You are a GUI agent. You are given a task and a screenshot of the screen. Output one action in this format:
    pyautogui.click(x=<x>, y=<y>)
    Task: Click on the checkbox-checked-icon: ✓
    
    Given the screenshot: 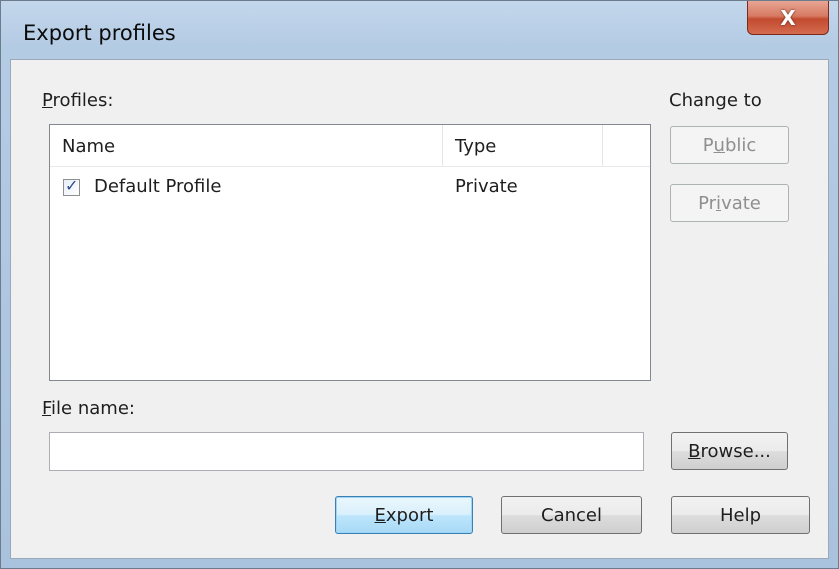 What is the action you would take?
    pyautogui.click(x=72, y=185)
    